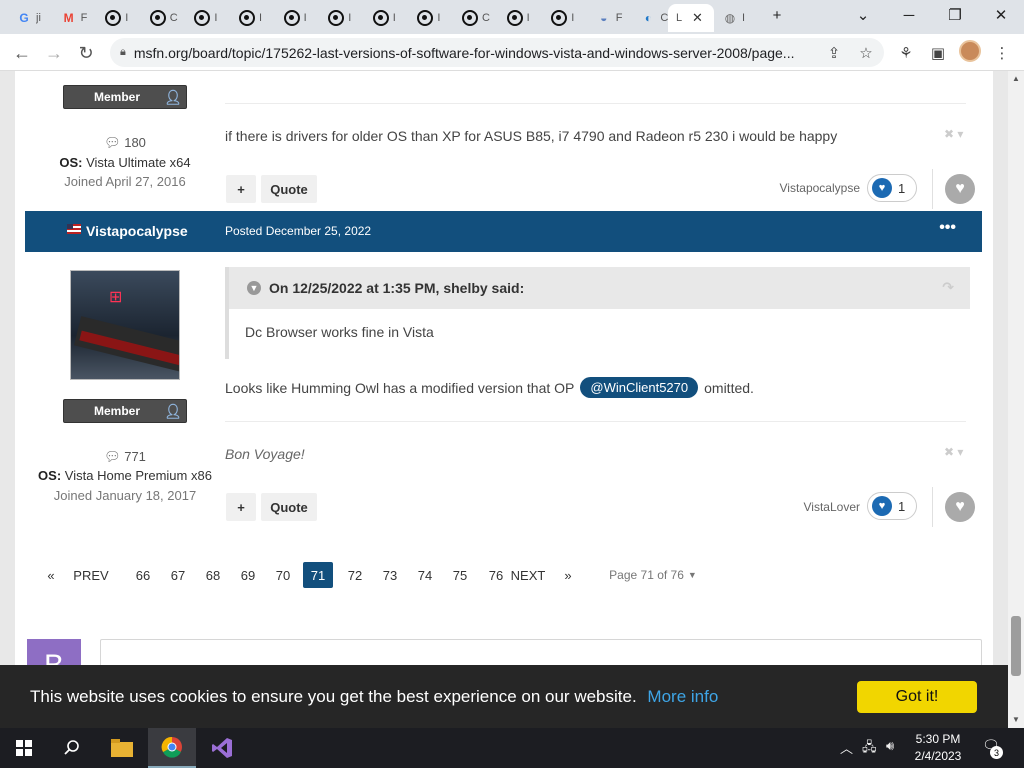  Describe the element at coordinates (568, 575) in the screenshot. I see `last-page-button: »` at that location.